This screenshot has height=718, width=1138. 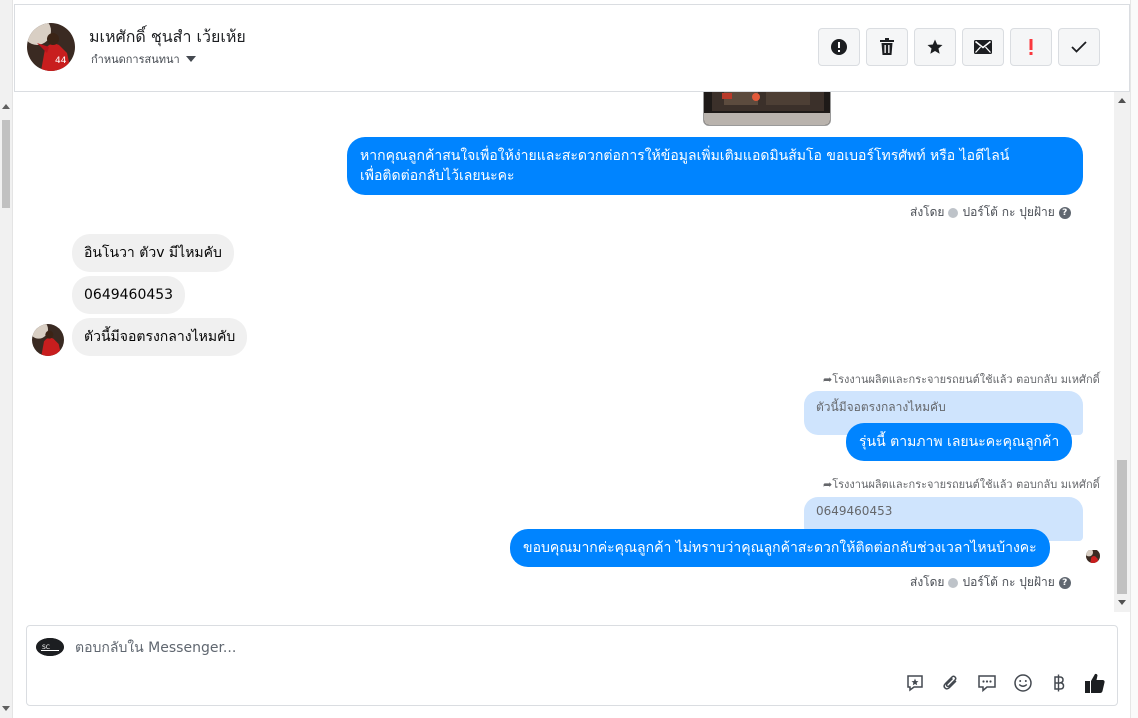 I want to click on attachment-icon, so click(x=950, y=682).